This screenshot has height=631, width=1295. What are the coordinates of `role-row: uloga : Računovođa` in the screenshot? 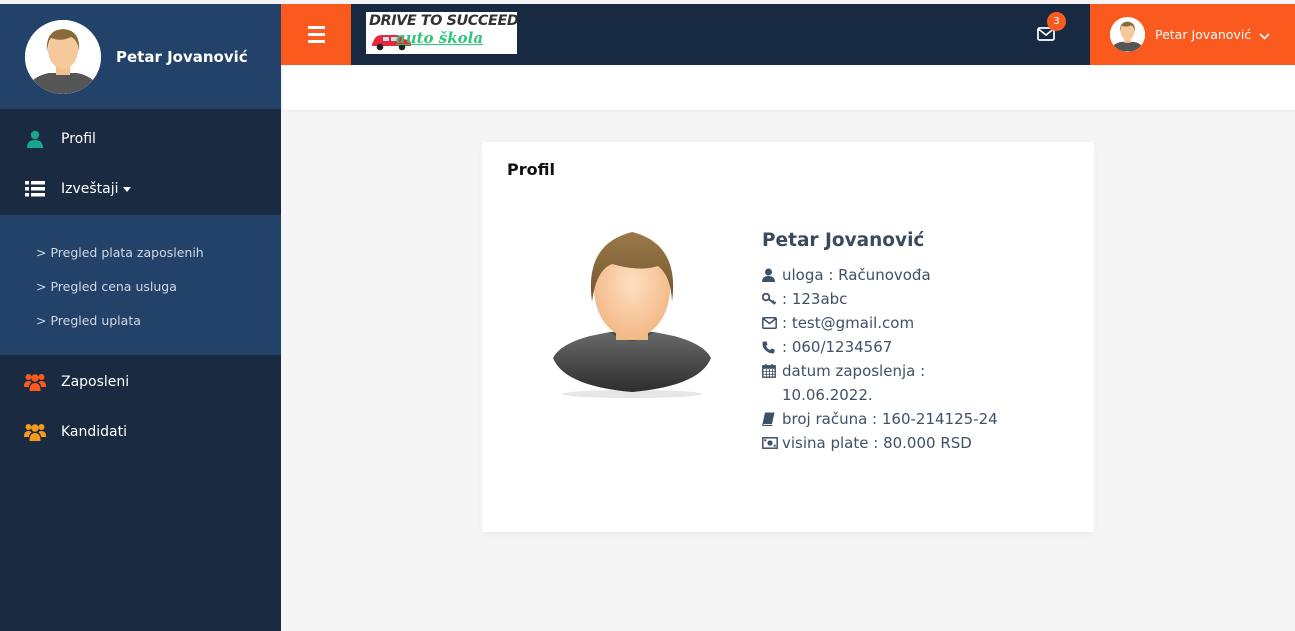 It's located at (912, 275).